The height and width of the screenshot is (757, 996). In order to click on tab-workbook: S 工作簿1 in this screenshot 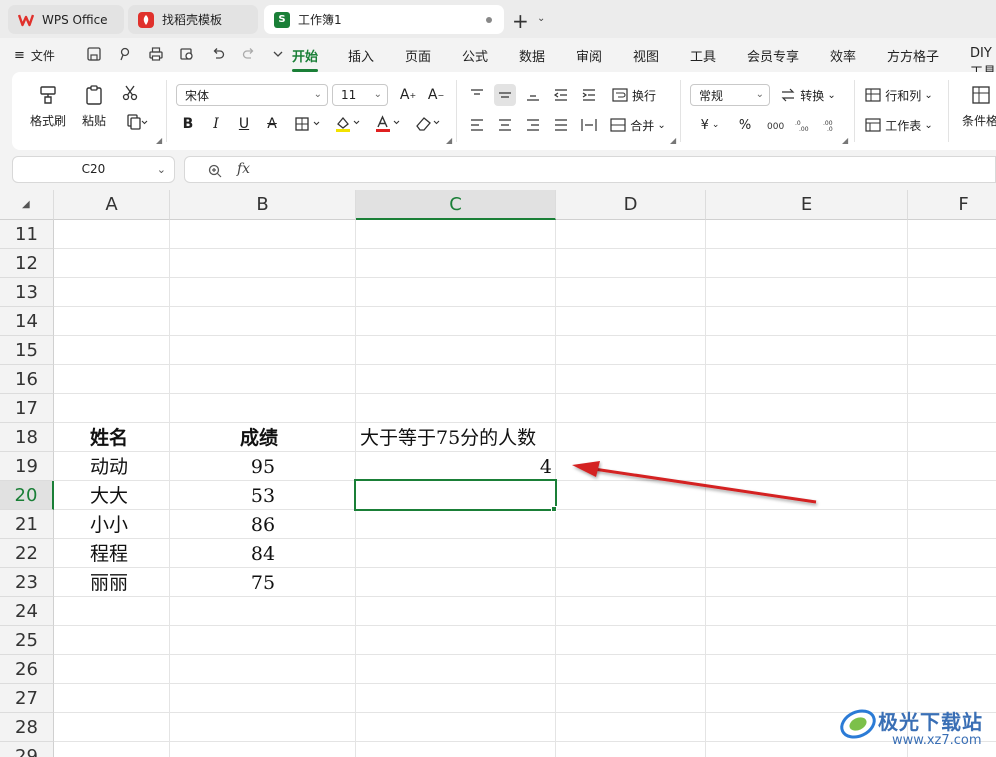, I will do `click(384, 19)`.